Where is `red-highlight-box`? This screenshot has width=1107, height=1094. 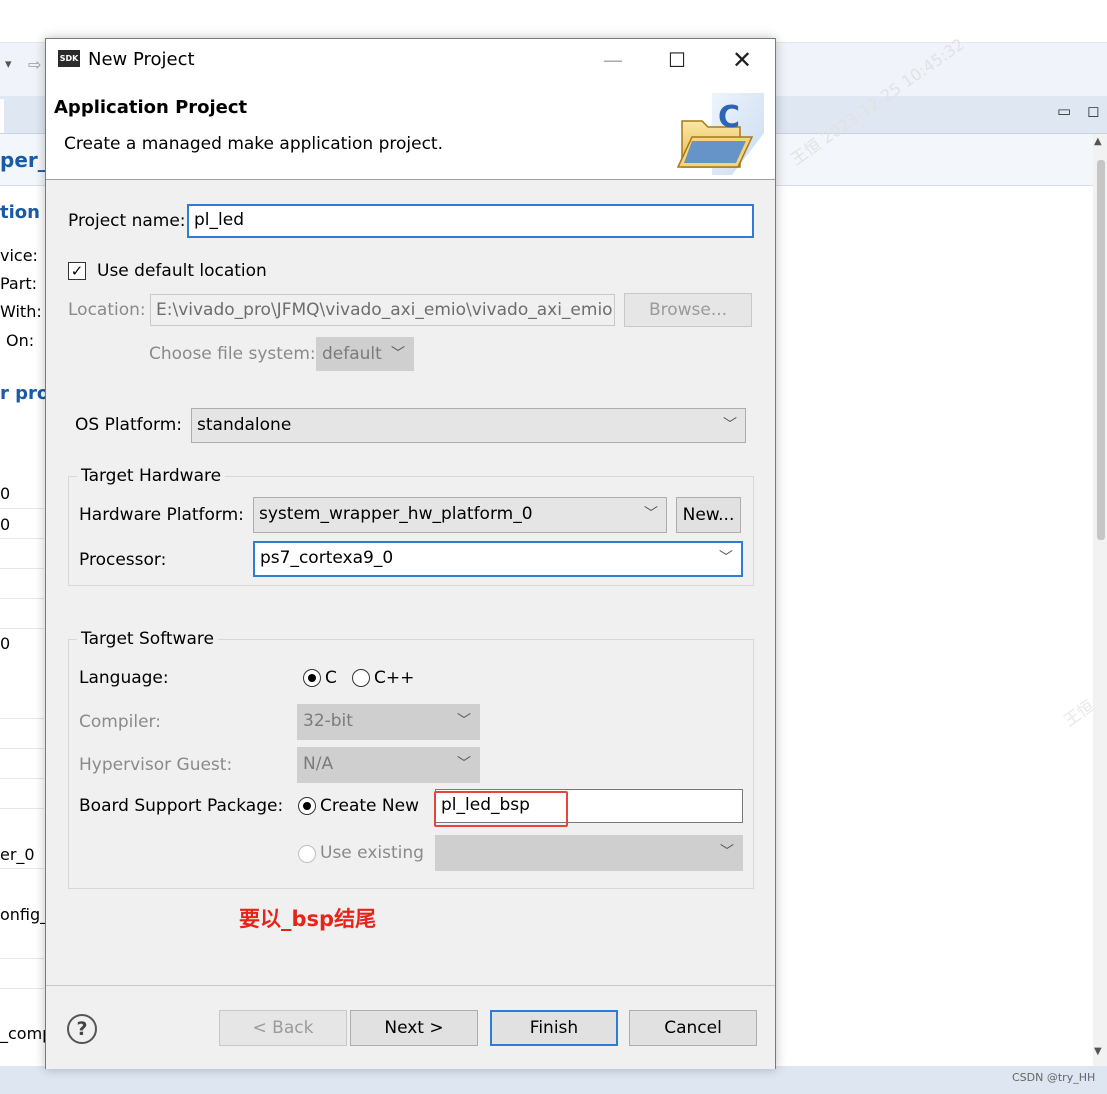
red-highlight-box is located at coordinates (501, 809).